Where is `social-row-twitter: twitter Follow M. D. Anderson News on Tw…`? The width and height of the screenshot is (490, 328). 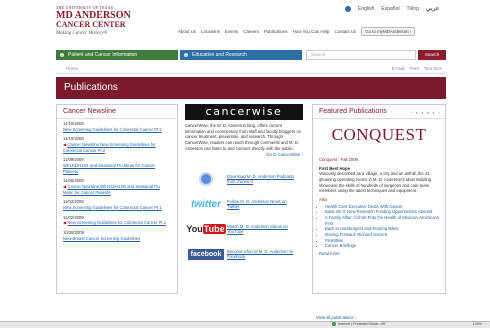 social-row-twitter: twitter Follow M. D. Anderson News on Tw… is located at coordinates (244, 204).